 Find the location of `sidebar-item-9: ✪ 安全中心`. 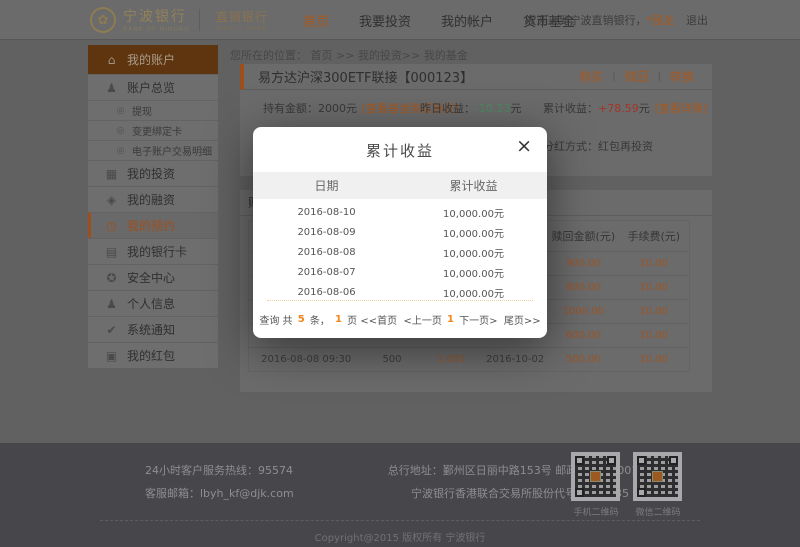

sidebar-item-9: ✪ 安全中心 is located at coordinates (153, 277).